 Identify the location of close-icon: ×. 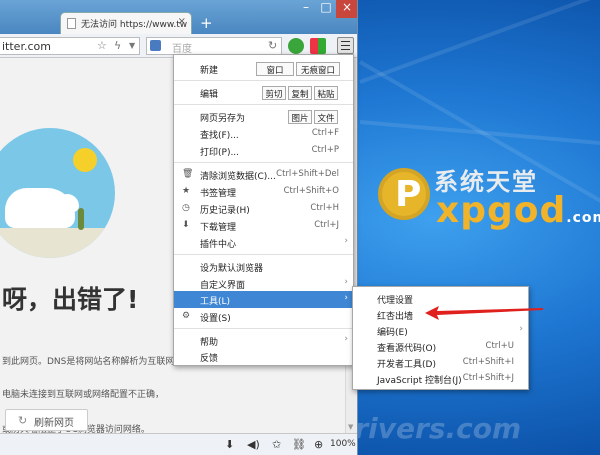
(182, 21).